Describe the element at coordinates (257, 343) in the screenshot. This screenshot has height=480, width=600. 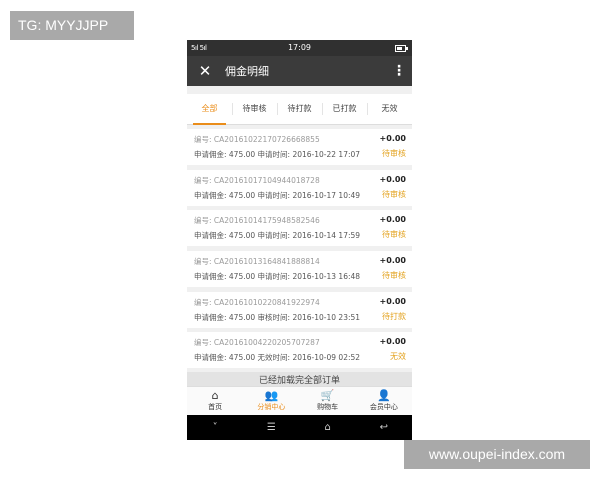
I see `record-number: 编号: CA20161004220205707287` at that location.